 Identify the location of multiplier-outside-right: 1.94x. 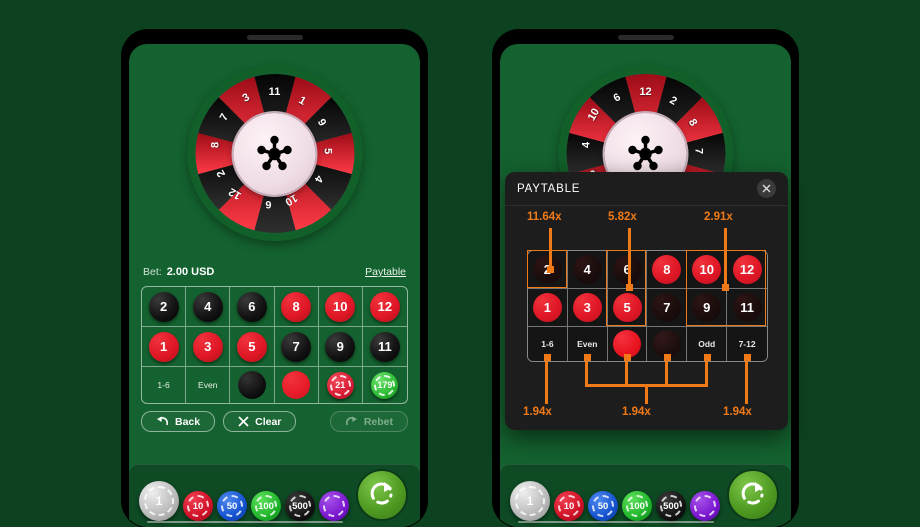
(737, 412).